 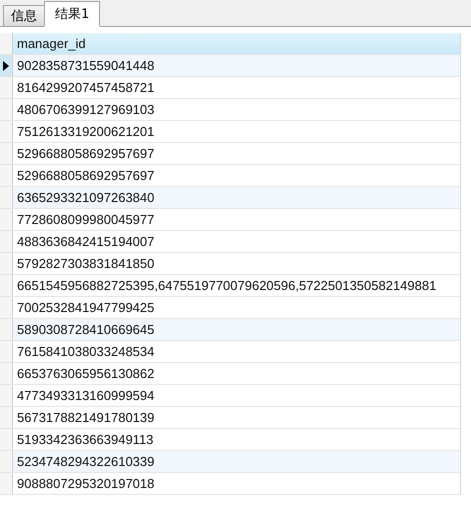 I want to click on table-cell-text: 6651545956882725395,6475519770079620596,5722501350582149881, so click(x=227, y=286).